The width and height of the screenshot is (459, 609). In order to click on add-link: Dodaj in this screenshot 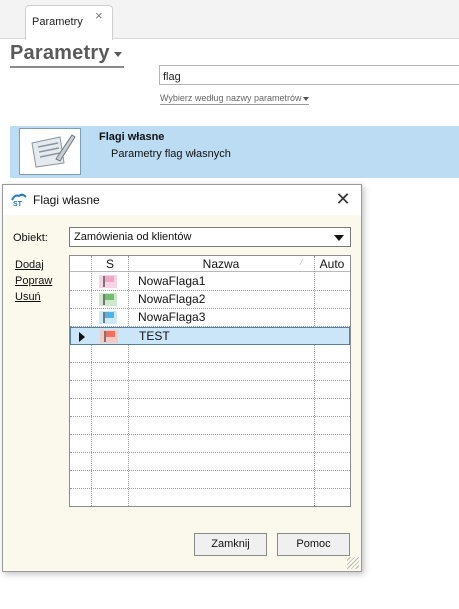, I will do `click(29, 265)`.